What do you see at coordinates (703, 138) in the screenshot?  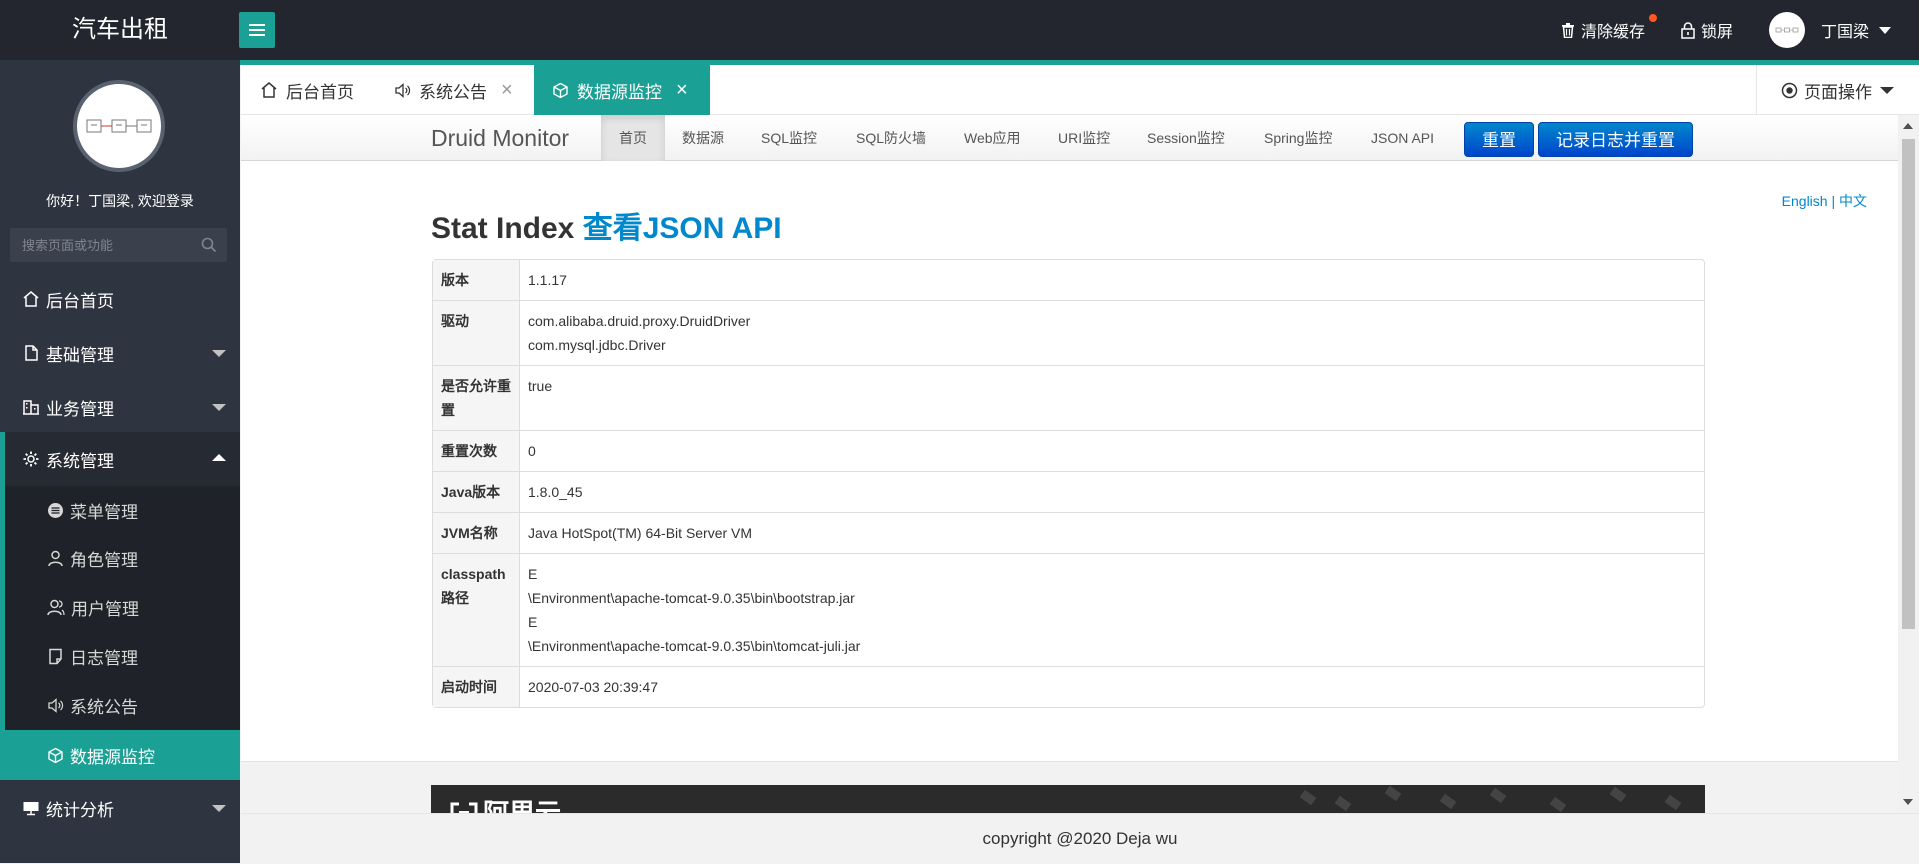 I see `druid-nav-datasource: 数据源` at bounding box center [703, 138].